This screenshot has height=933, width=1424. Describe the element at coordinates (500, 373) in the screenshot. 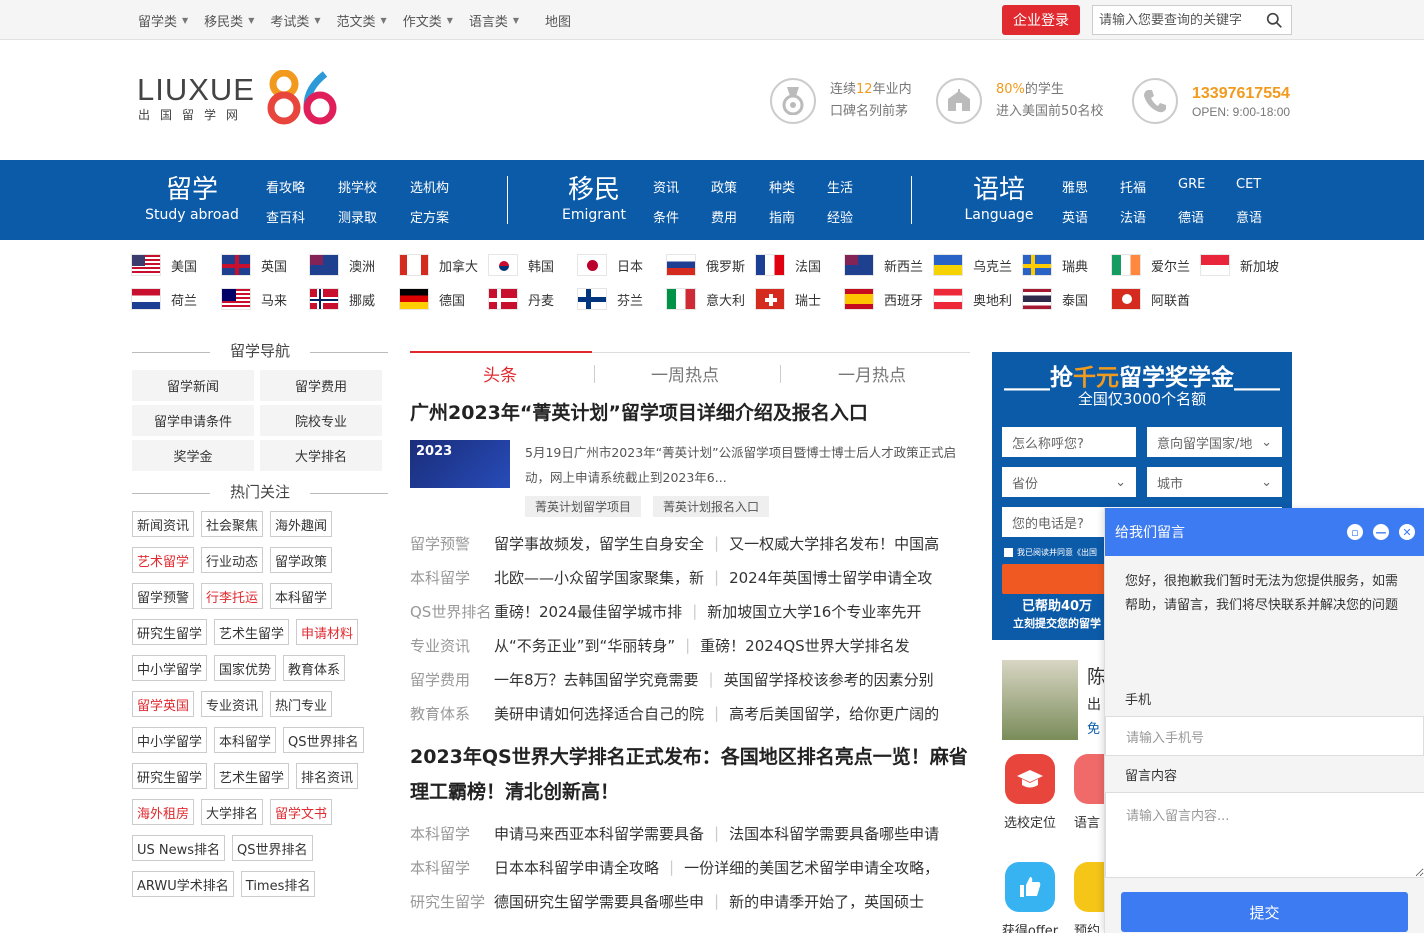

I see `tab-headlines: 头条` at that location.